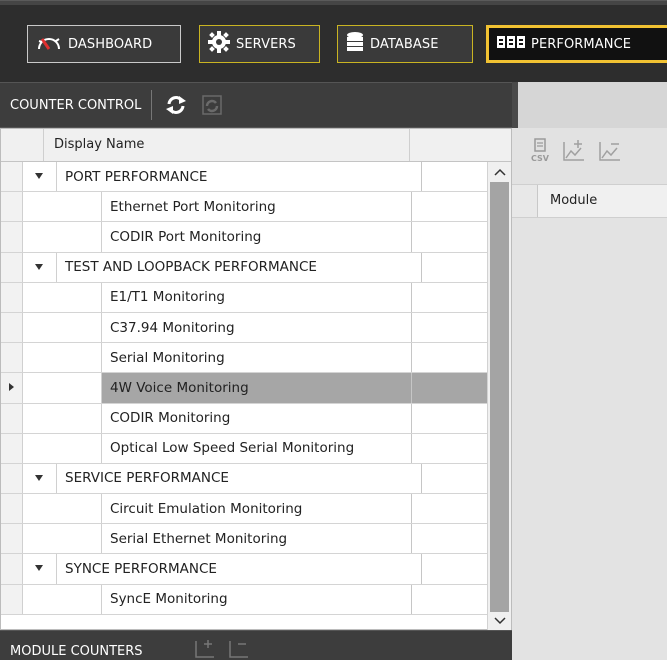 This screenshot has width=667, height=660. What do you see at coordinates (257, 358) in the screenshot?
I see `display-name-cell: Serial Monitoring` at bounding box center [257, 358].